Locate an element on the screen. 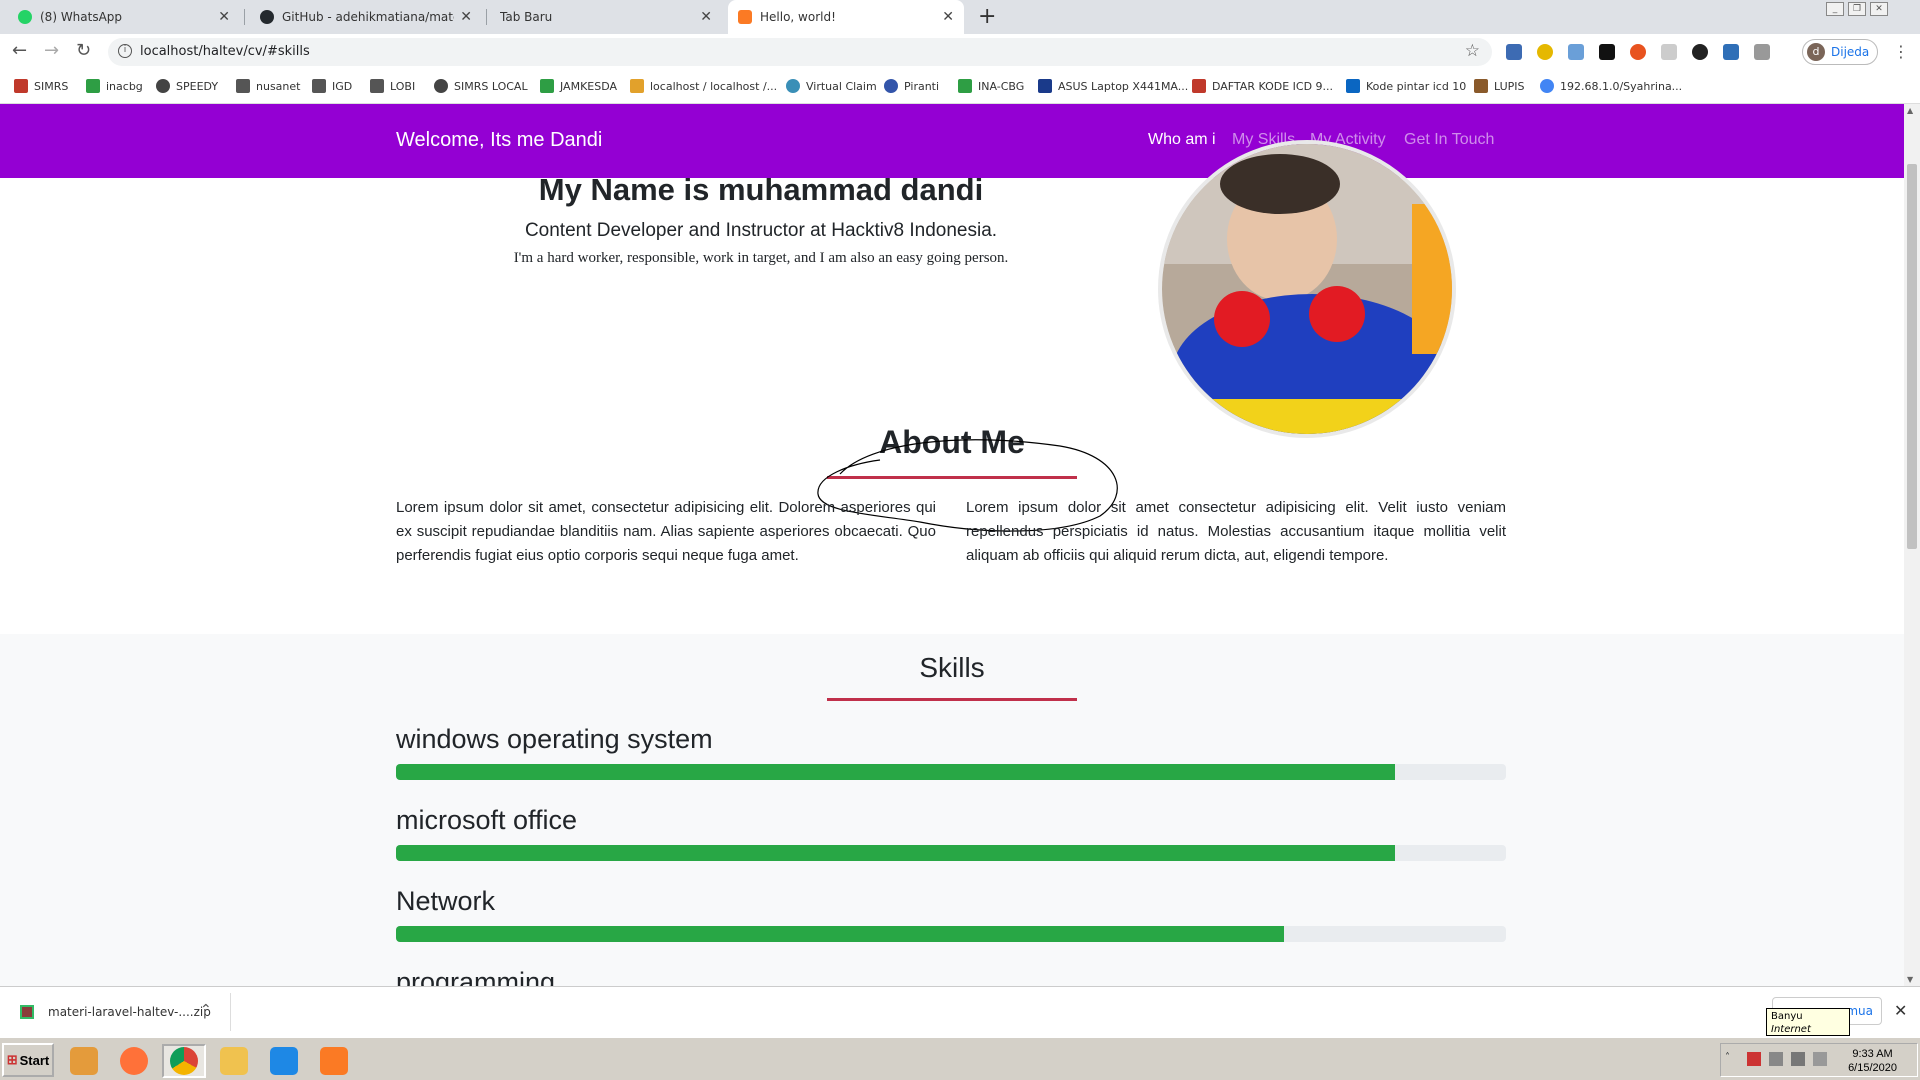 This screenshot has width=1920, height=1080. tab-title: Hello, world! is located at coordinates (798, 17).